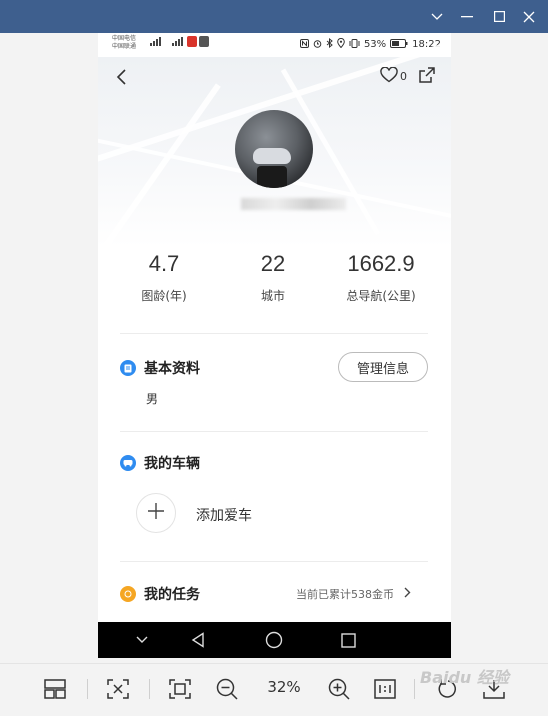 The height and width of the screenshot is (716, 548). Describe the element at coordinates (122, 77) in the screenshot. I see `back-icon` at that location.